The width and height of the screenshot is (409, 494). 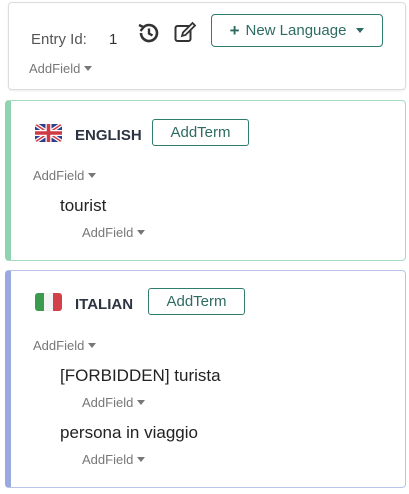 What do you see at coordinates (108, 135) in the screenshot?
I see `language-name: ENGLISH` at bounding box center [108, 135].